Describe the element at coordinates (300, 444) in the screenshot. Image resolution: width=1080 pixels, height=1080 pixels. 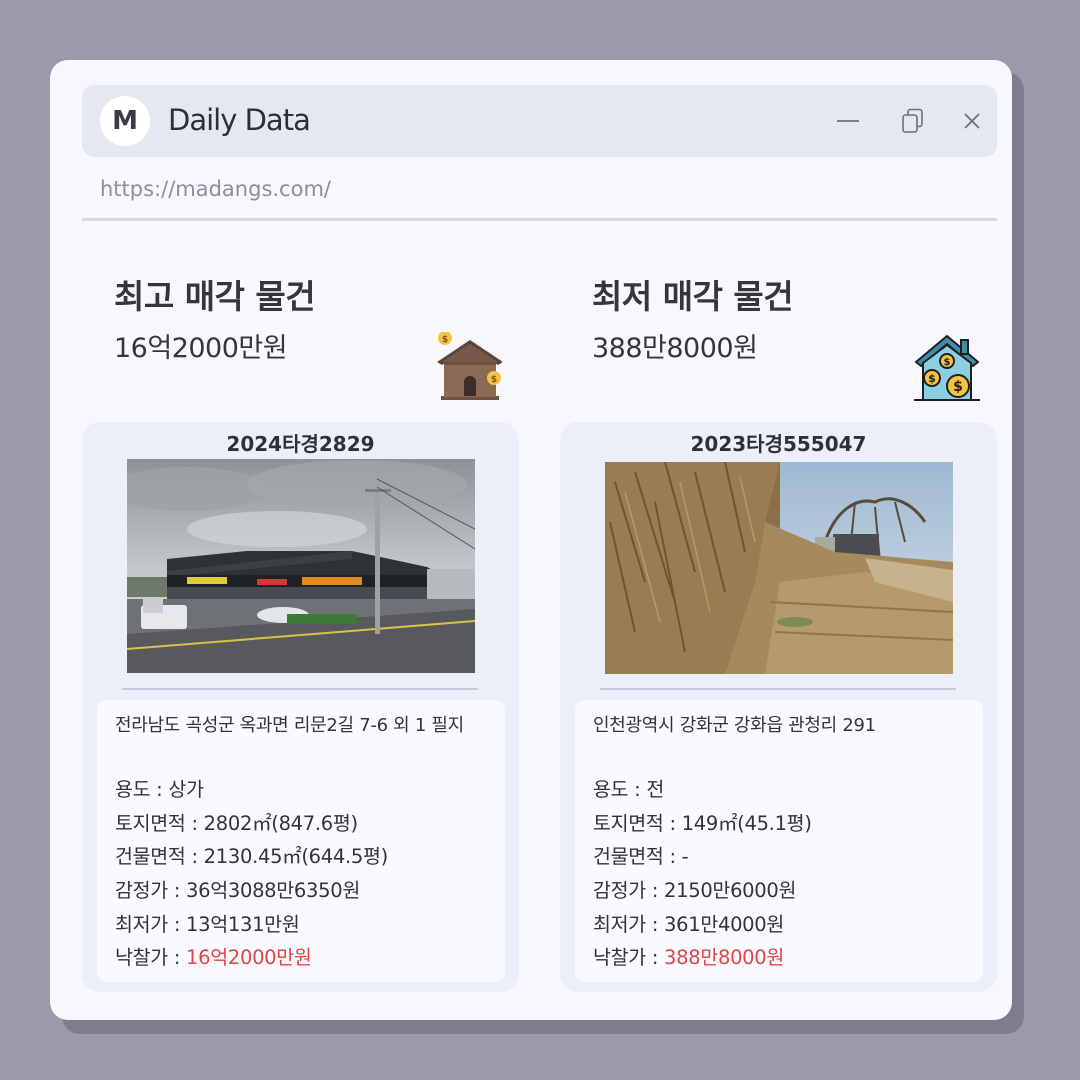
I see `case-number: 2024타경2829` at that location.